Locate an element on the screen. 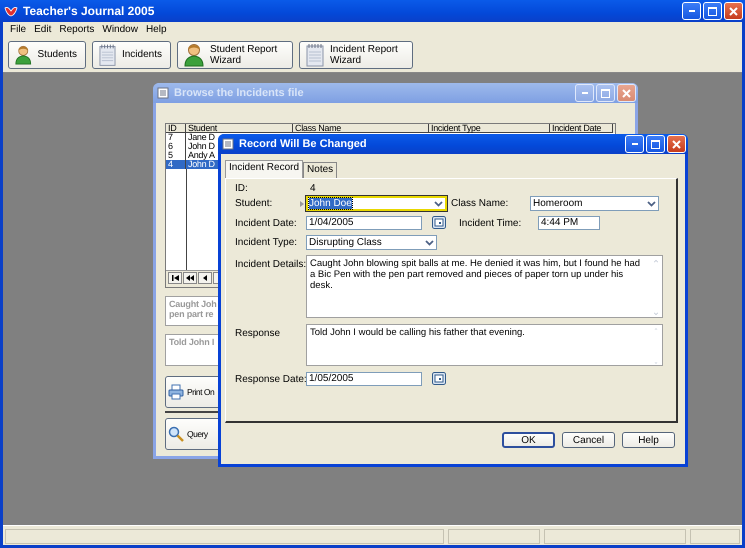 This screenshot has width=745, height=548. field-label: Response is located at coordinates (258, 333).